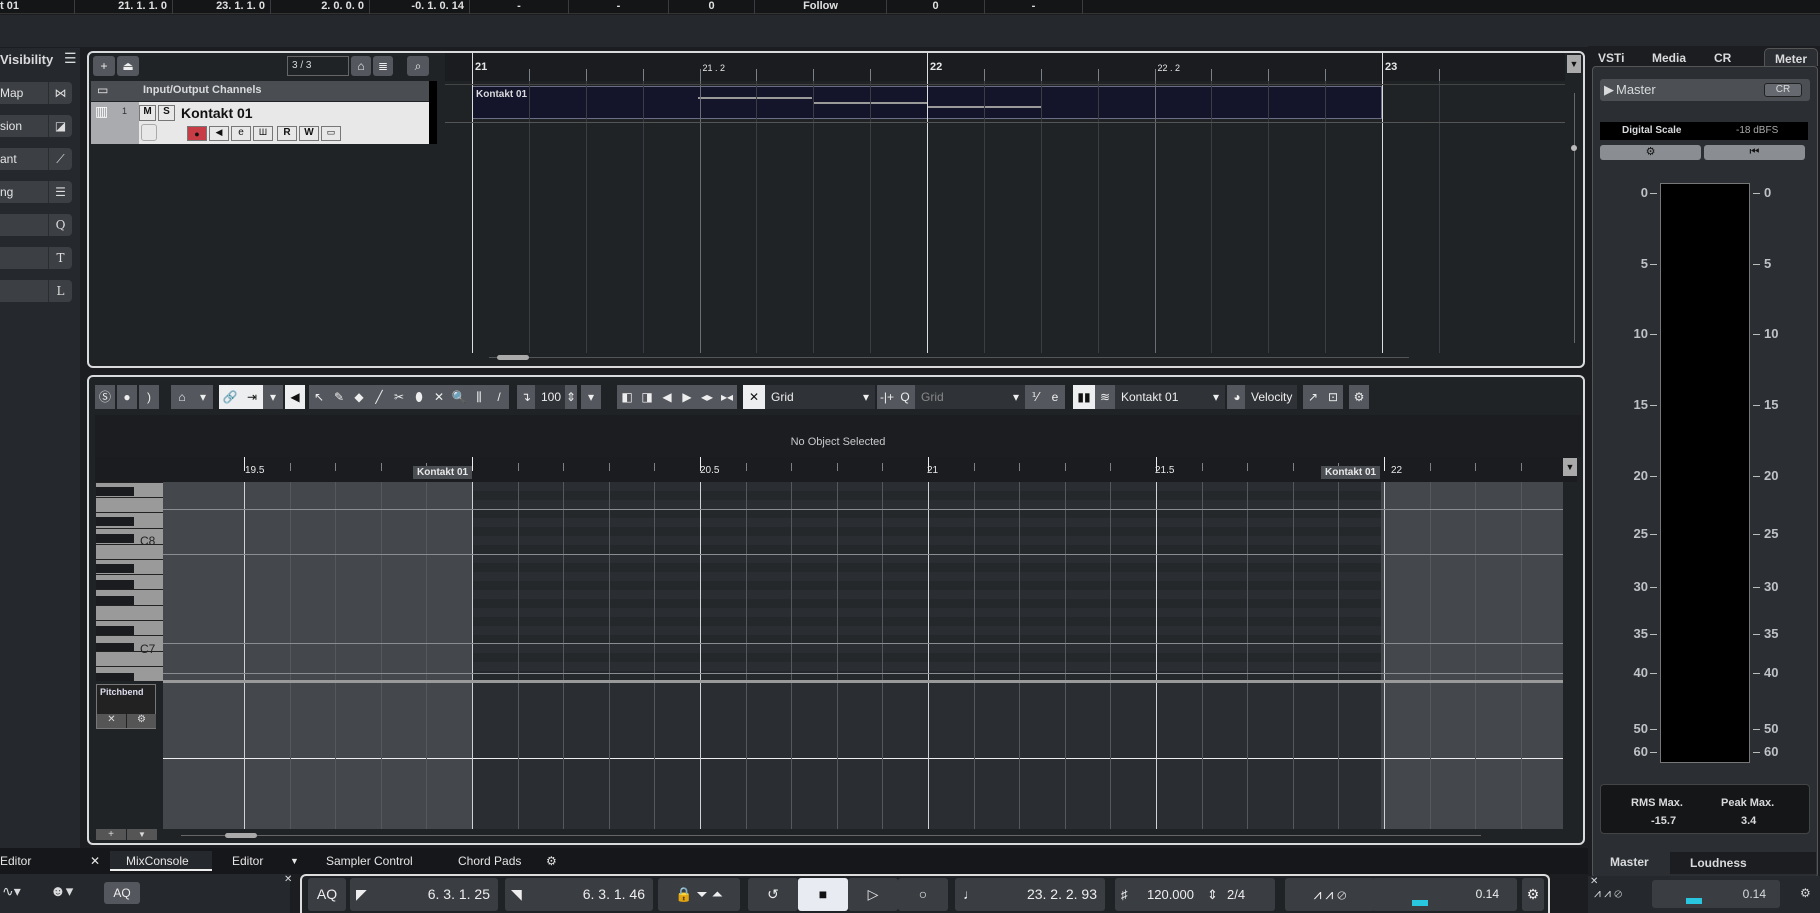  Describe the element at coordinates (823, 894) in the screenshot. I see `stop-button: ■` at that location.